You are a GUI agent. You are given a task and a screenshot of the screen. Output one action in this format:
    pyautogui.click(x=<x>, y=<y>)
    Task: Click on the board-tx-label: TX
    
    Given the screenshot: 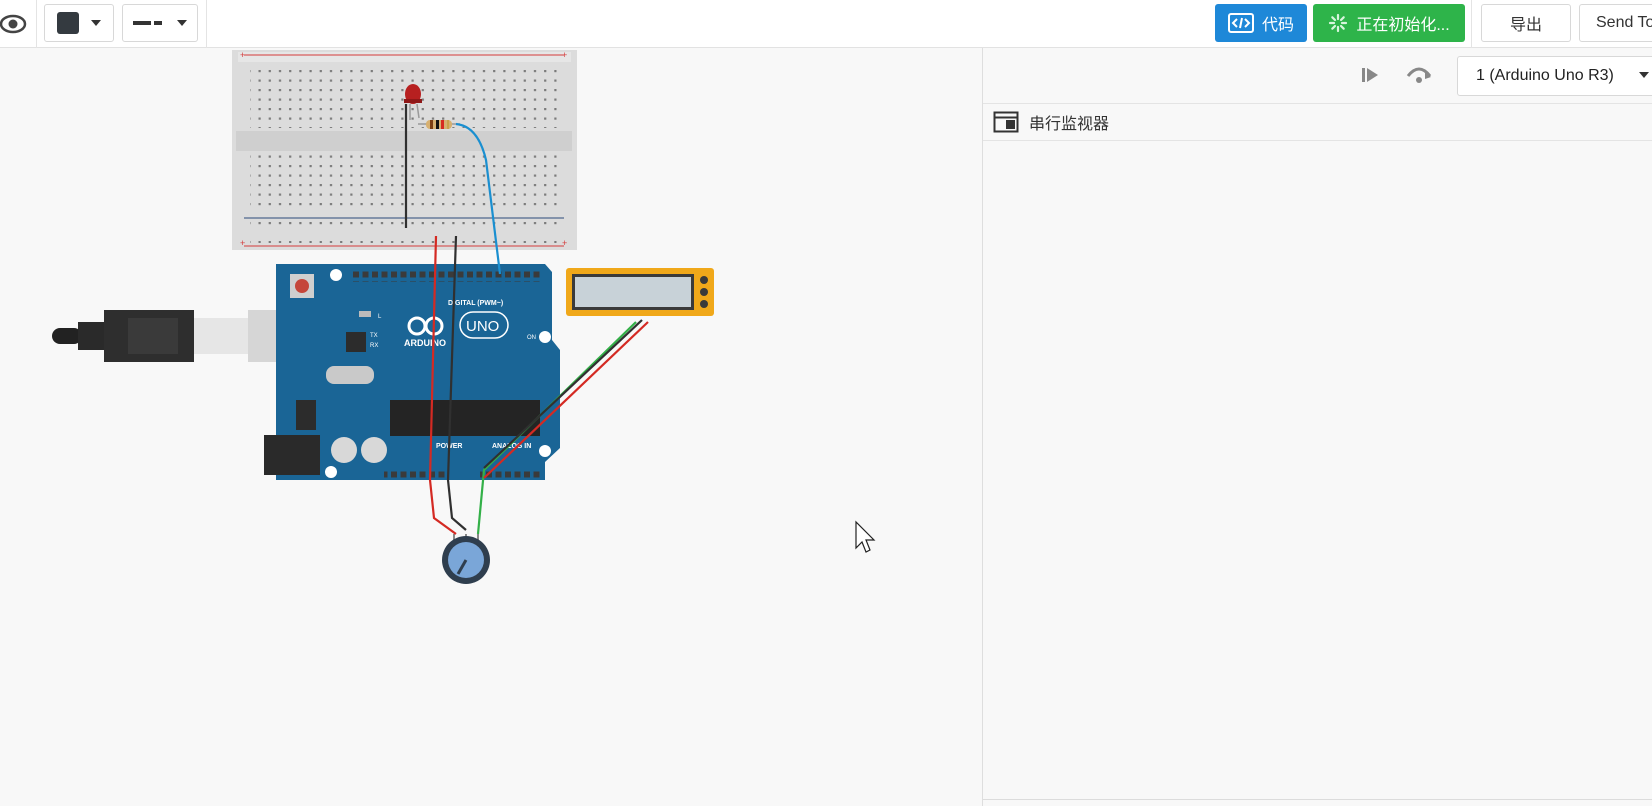 What is the action you would take?
    pyautogui.click(x=374, y=336)
    